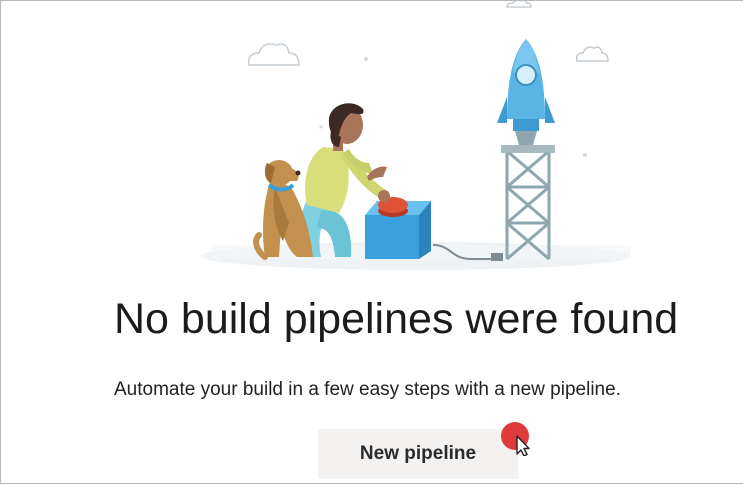 This screenshot has height=484, width=744. Describe the element at coordinates (528, 205) in the screenshot. I see `launch-tower` at that location.